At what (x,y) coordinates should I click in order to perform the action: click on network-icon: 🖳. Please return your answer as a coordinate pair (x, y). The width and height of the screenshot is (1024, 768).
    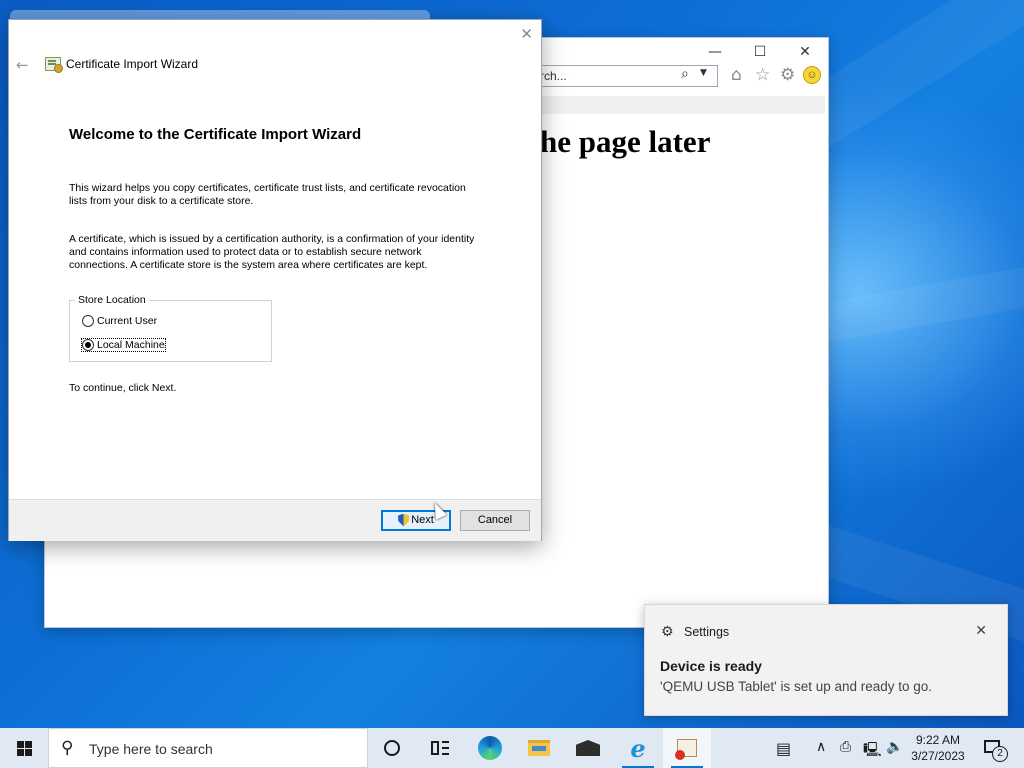
    Looking at the image, I should click on (872, 751).